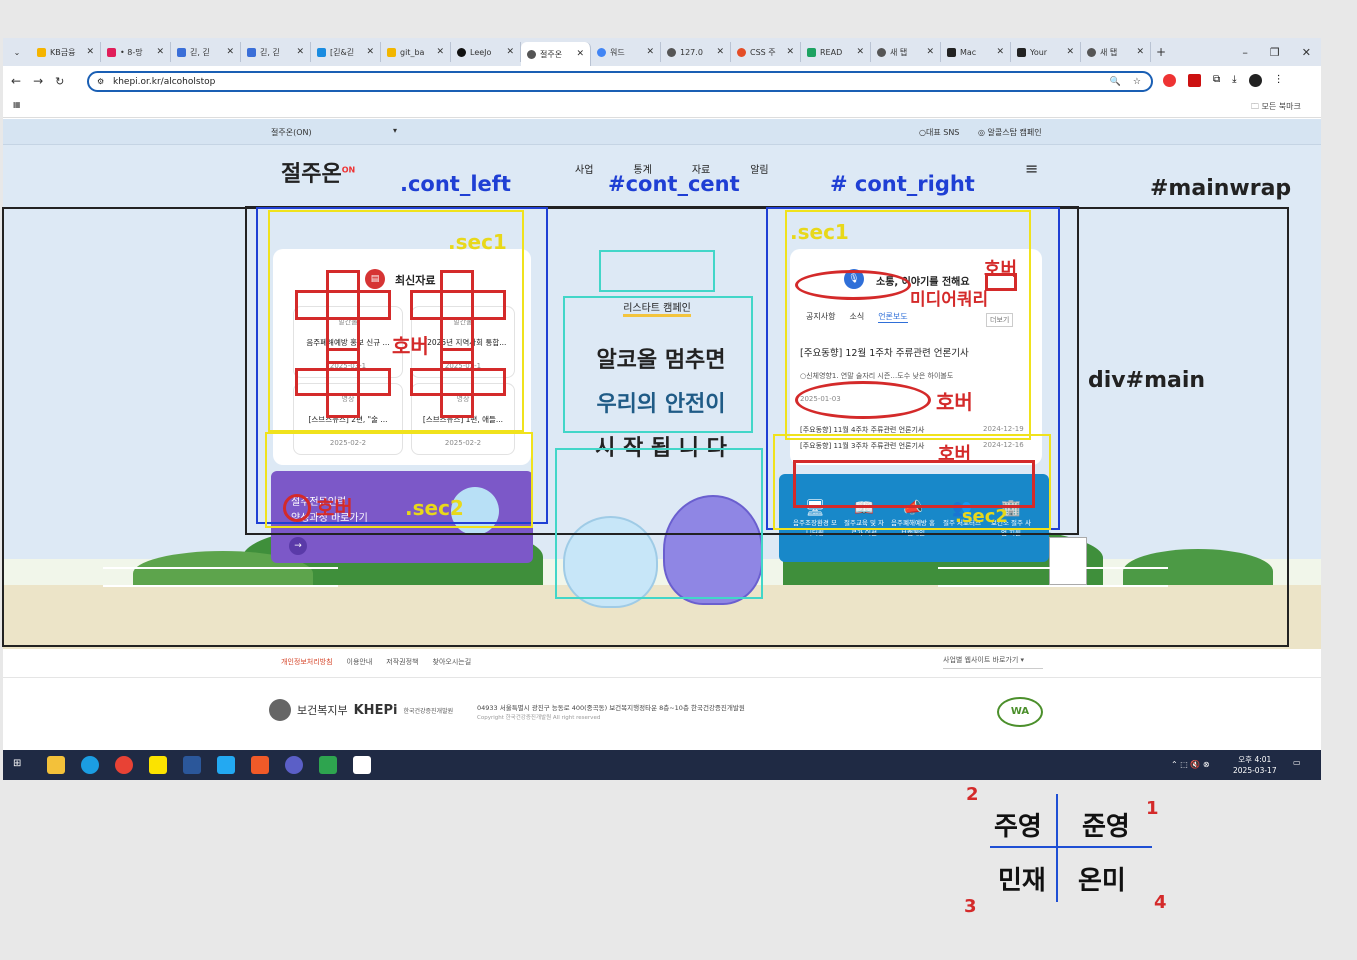 This screenshot has height=960, width=1357. I want to click on tab-title: LeeJo, so click(481, 52).